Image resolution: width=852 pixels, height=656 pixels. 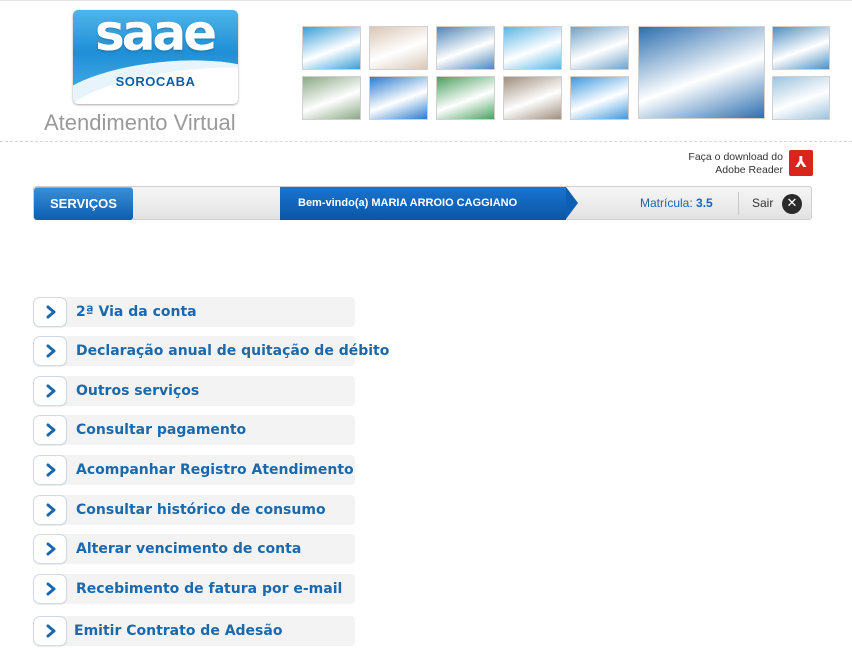 What do you see at coordinates (423, 203) in the screenshot?
I see `welcome-banner: Bem-vindo(a) MARIA ARROIO CAGGIANO` at bounding box center [423, 203].